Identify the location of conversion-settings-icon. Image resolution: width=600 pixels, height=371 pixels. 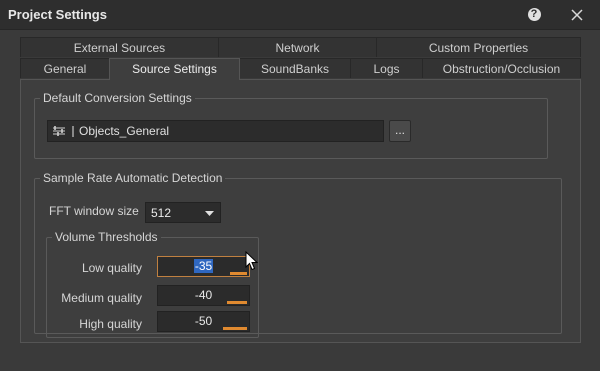
(59, 131).